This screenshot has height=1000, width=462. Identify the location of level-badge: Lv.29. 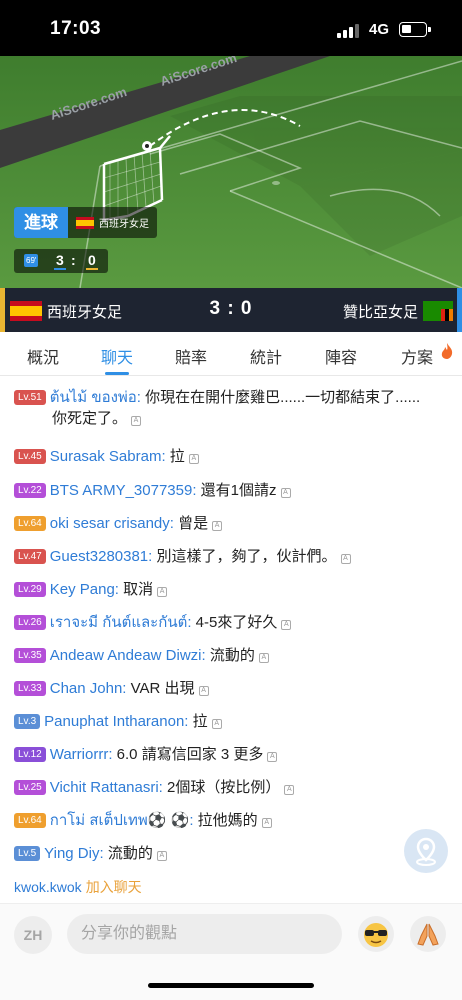
(30, 589).